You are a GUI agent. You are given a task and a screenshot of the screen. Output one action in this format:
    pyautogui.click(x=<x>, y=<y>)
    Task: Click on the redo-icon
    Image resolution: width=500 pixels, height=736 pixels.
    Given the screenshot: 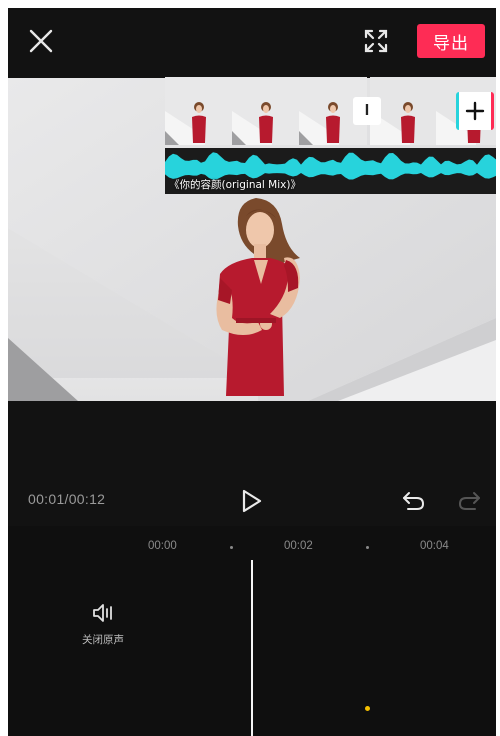 What is the action you would take?
    pyautogui.click(x=469, y=500)
    